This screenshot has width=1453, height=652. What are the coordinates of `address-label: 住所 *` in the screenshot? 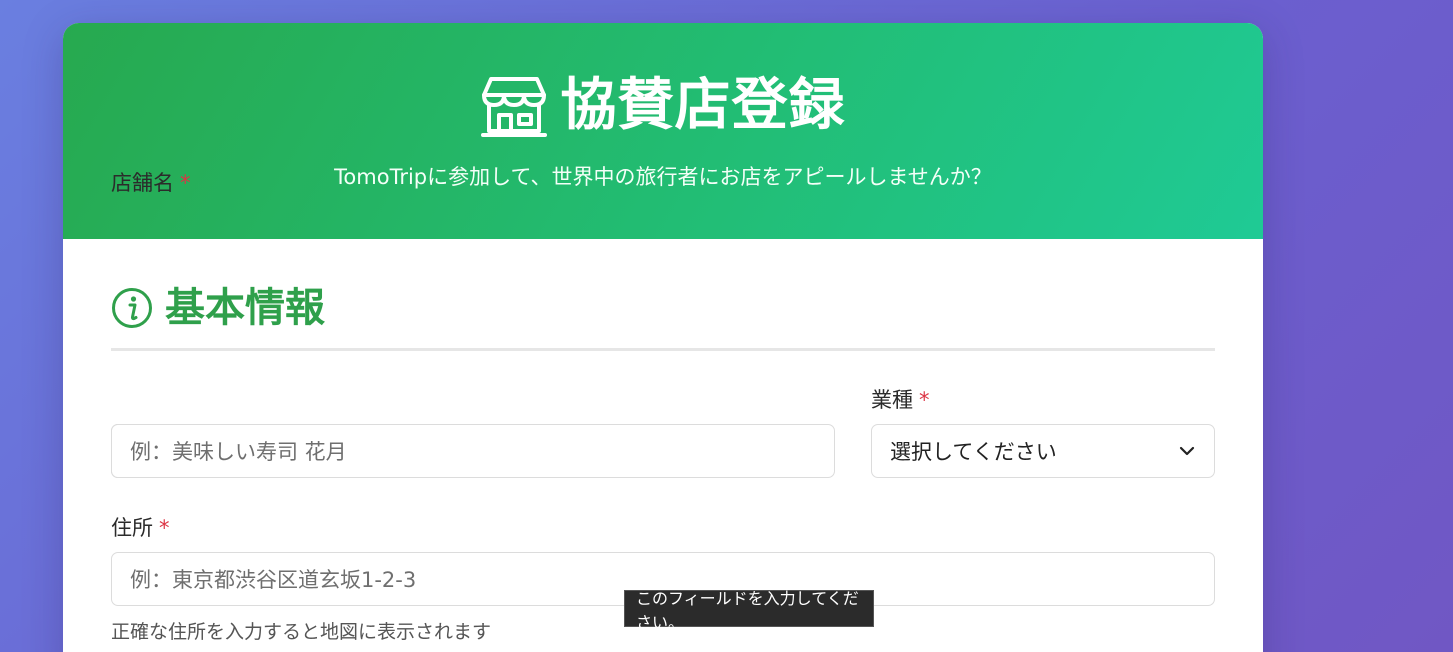 It's located at (140, 527).